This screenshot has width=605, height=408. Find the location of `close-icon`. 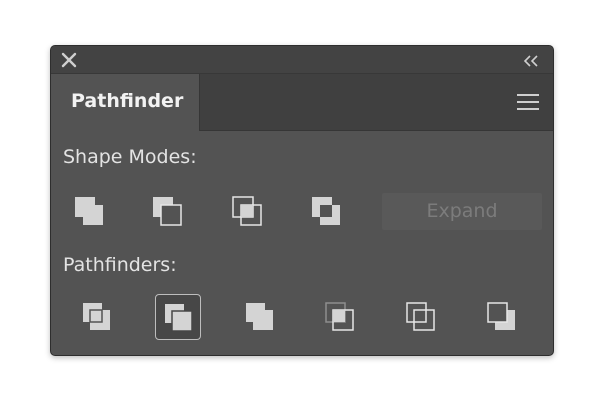

close-icon is located at coordinates (69, 60).